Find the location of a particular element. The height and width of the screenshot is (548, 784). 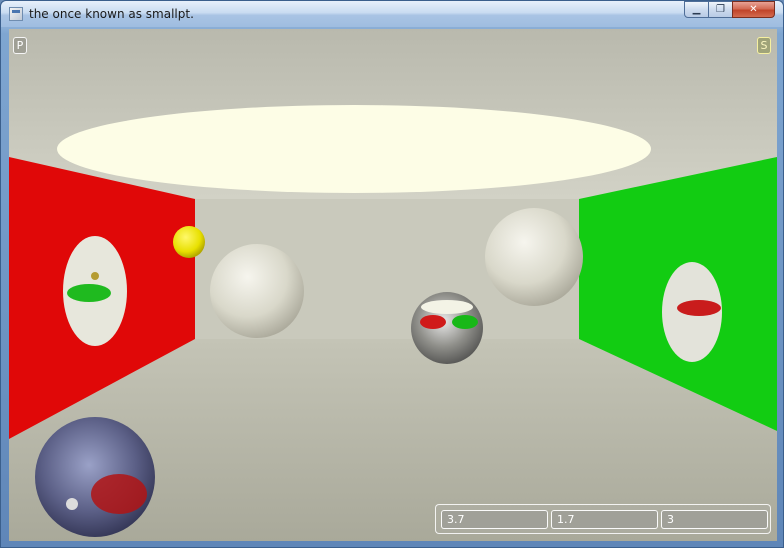

glass-red-reflection is located at coordinates (119, 494).